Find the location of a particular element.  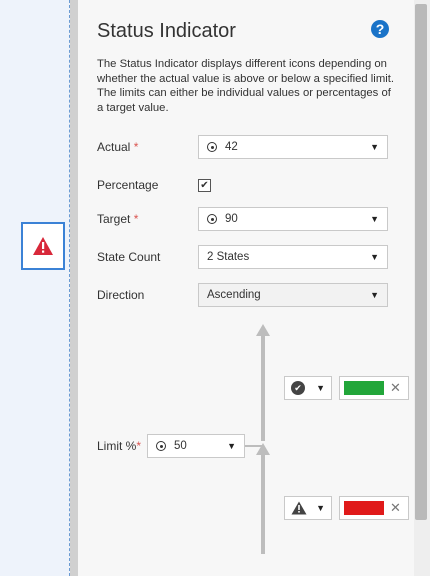

actual-label: Actual * is located at coordinates (117, 147).